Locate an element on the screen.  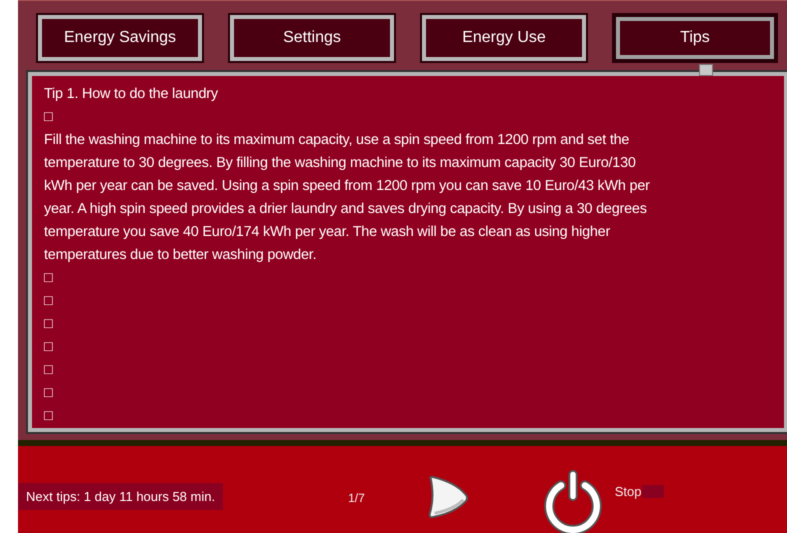
tab: Tips is located at coordinates (695, 38).